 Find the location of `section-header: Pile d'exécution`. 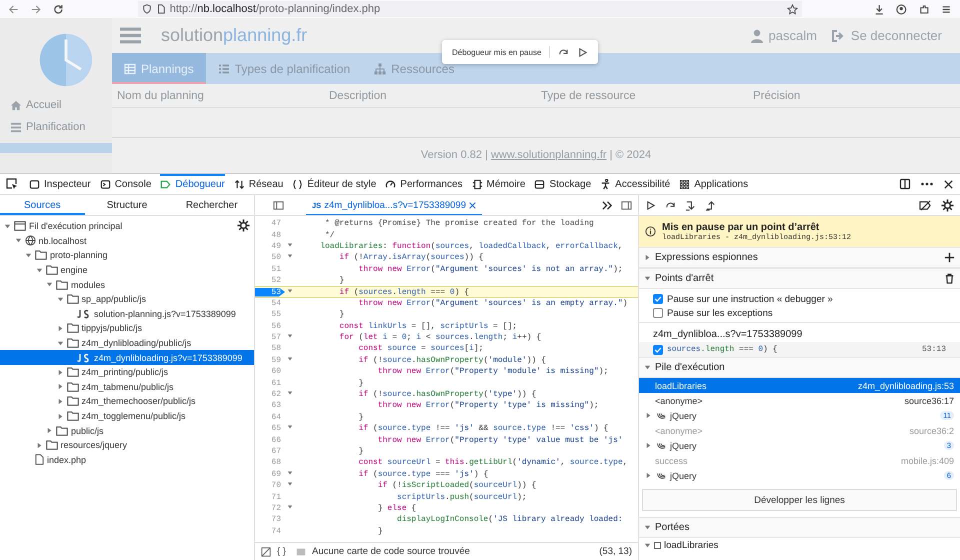

section-header: Pile d'exécution is located at coordinates (799, 367).